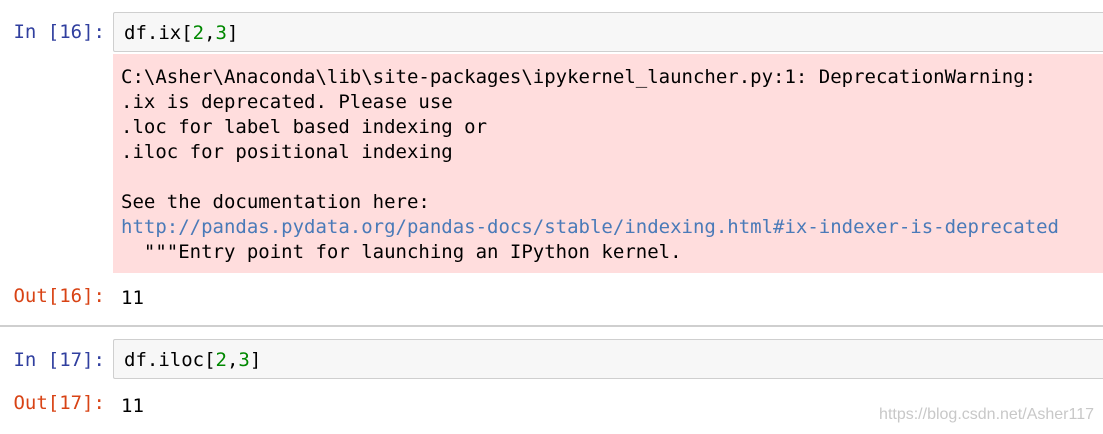 The width and height of the screenshot is (1103, 434). What do you see at coordinates (608, 359) in the screenshot?
I see `code-input-area: df.iloc[2,3]` at bounding box center [608, 359].